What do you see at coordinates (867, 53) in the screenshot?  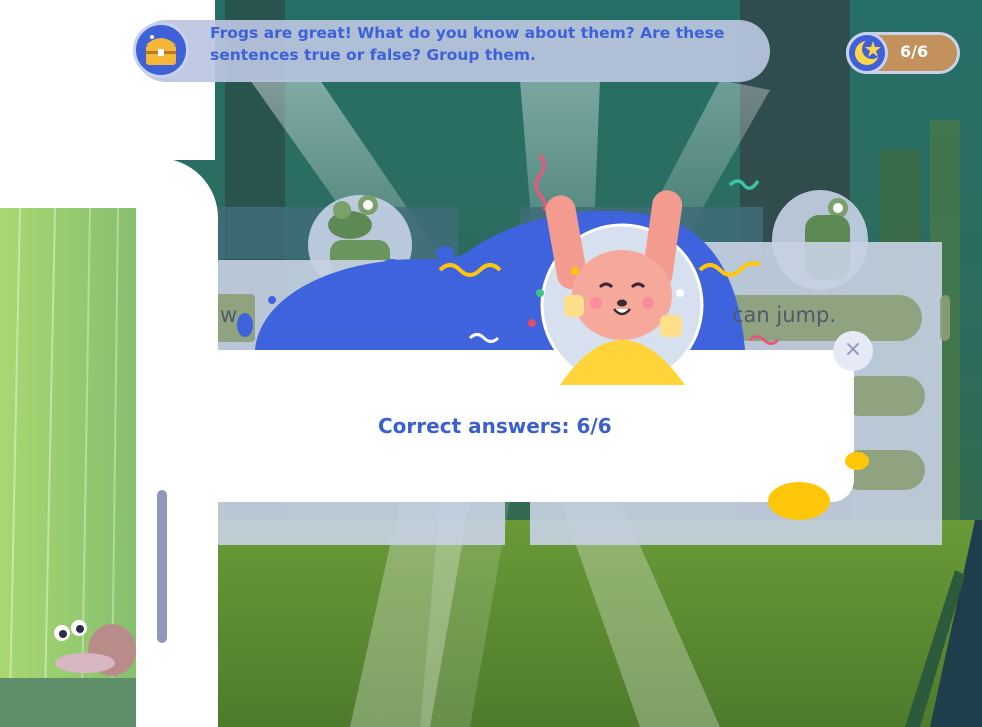 I see `star-moon-icon` at bounding box center [867, 53].